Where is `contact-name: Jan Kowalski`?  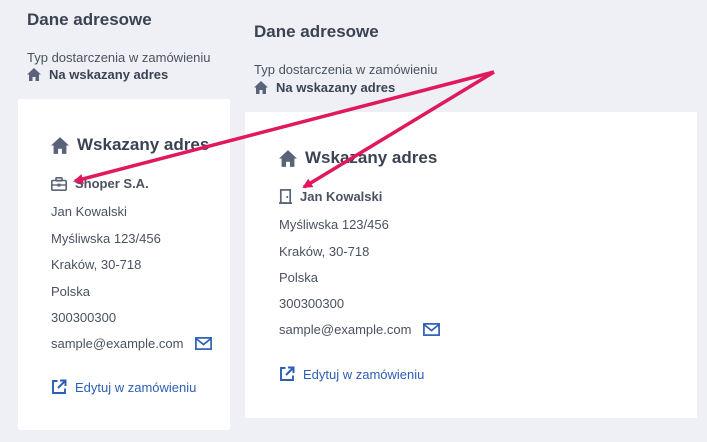
contact-name: Jan Kowalski is located at coordinates (89, 211).